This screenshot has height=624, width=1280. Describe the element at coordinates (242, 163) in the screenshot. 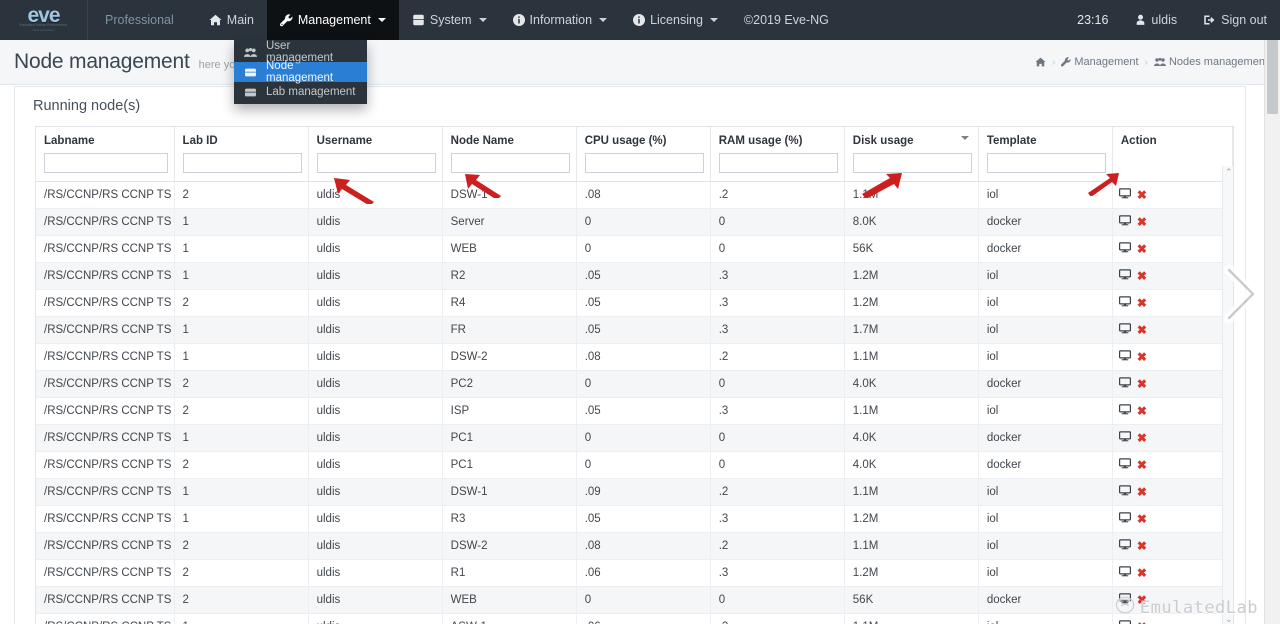

I see `filter-input-labid` at that location.